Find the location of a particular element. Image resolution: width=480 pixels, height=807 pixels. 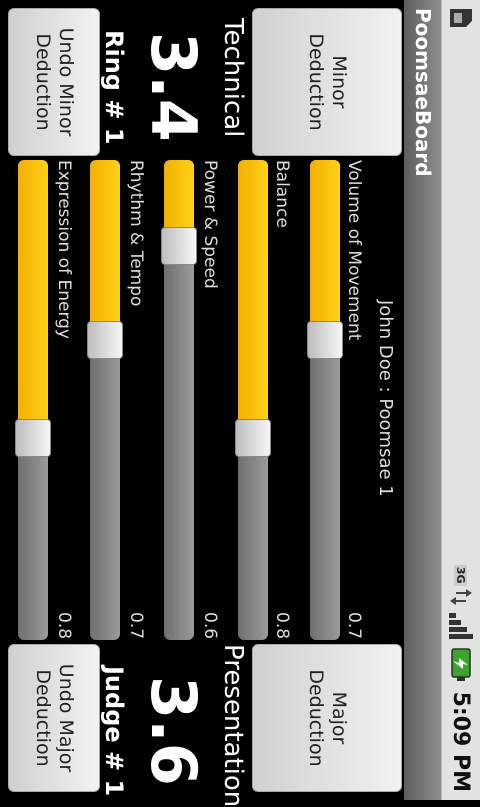

ring-label: Ring # 1 is located at coordinates (114, 87).